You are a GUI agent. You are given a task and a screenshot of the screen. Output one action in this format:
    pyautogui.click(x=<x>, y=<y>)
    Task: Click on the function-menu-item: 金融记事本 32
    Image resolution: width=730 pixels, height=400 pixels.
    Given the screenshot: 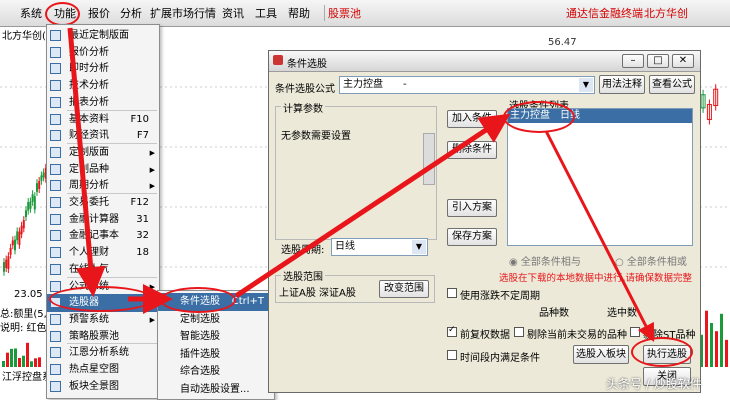 What is the action you would take?
    pyautogui.click(x=103, y=236)
    